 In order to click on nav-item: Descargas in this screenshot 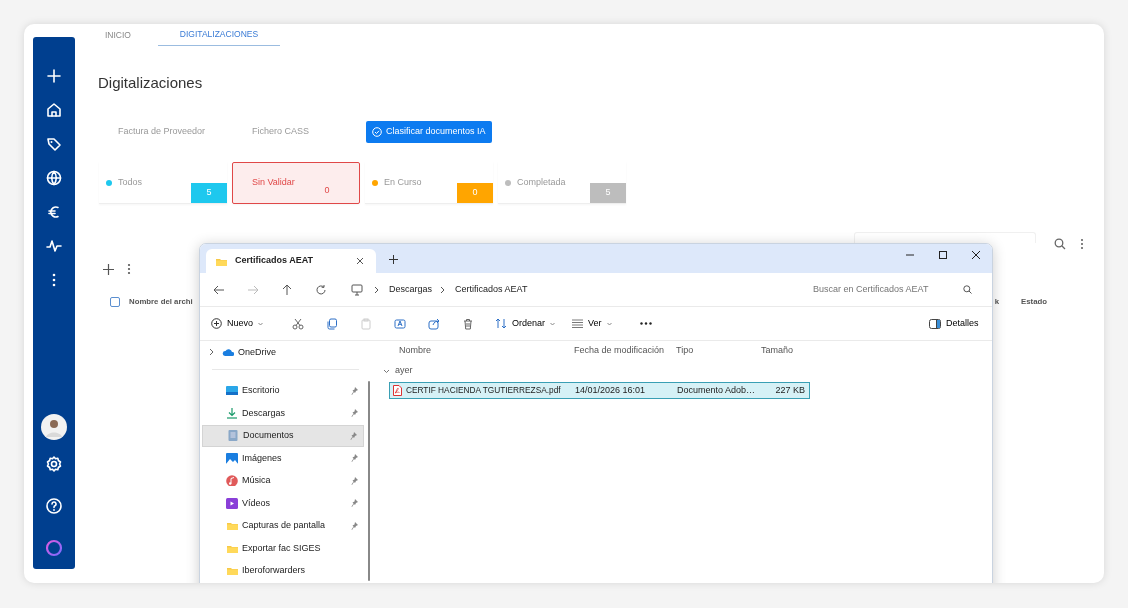, I will do `click(283, 413)`.